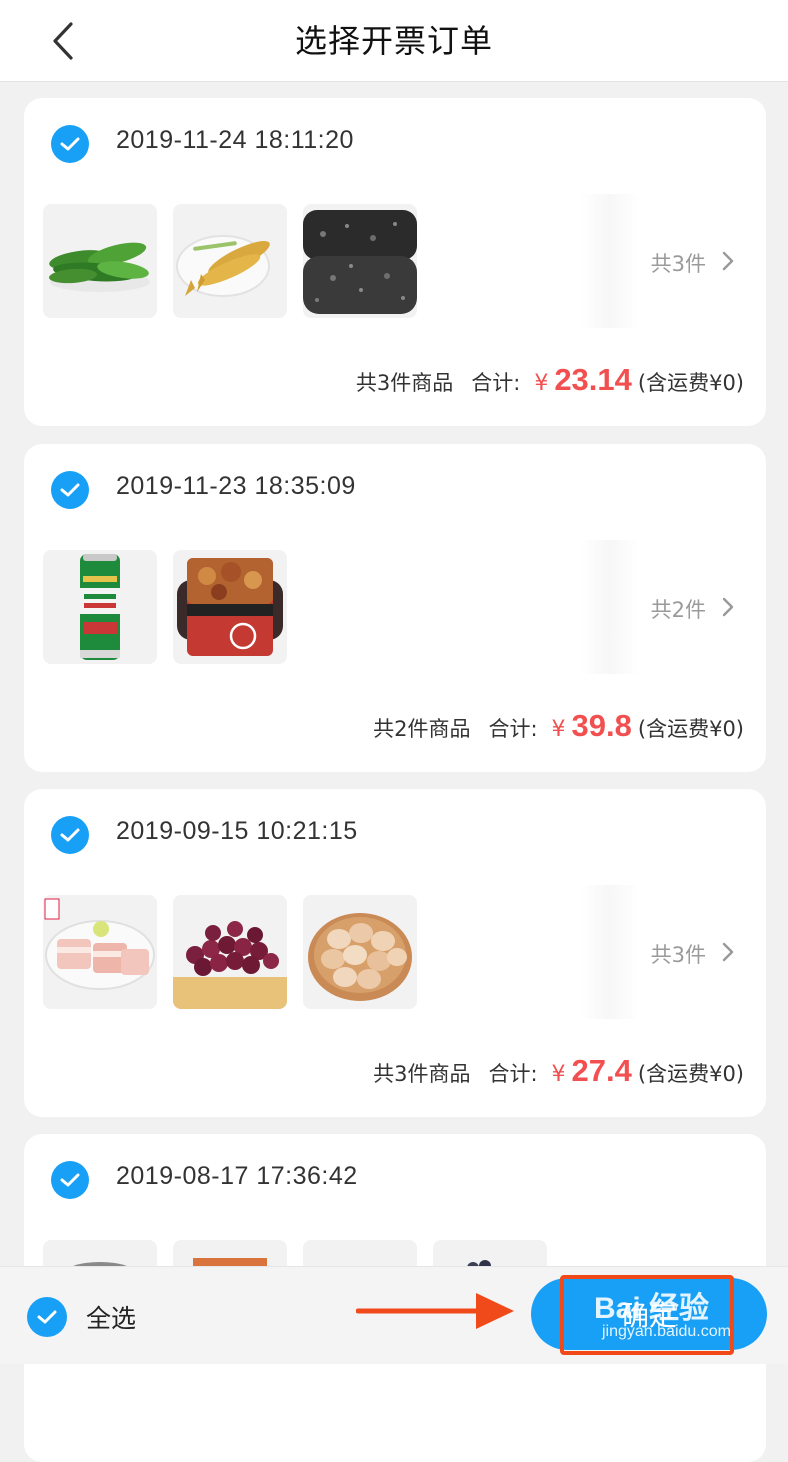 This screenshot has width=788, height=1462. Describe the element at coordinates (230, 261) in the screenshot. I see `product-thumbnail-yellow-croaker-fish` at that location.